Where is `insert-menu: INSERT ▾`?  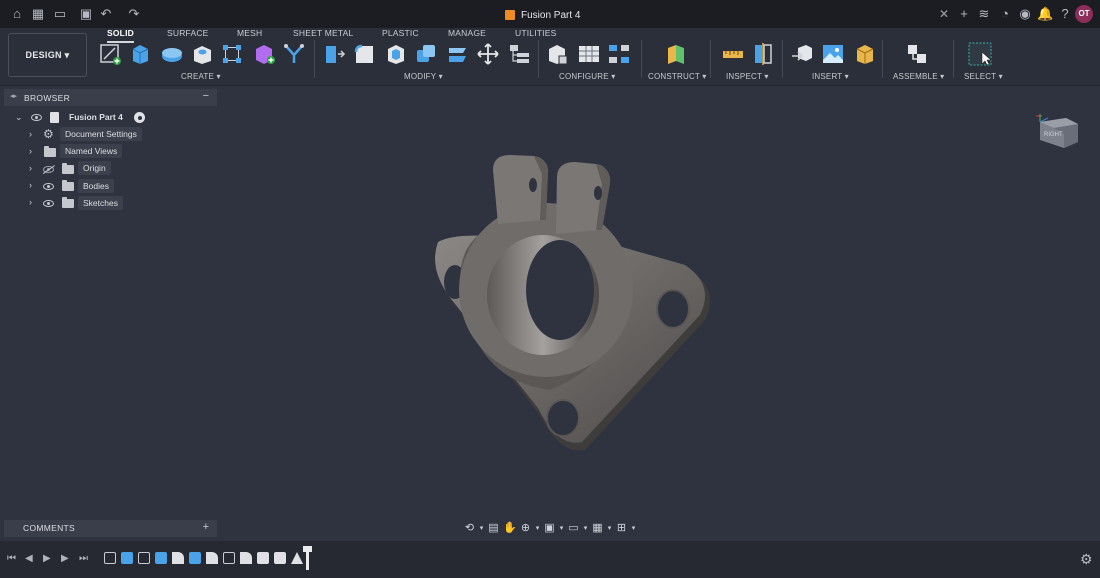 insert-menu: INSERT ▾ is located at coordinates (830, 76).